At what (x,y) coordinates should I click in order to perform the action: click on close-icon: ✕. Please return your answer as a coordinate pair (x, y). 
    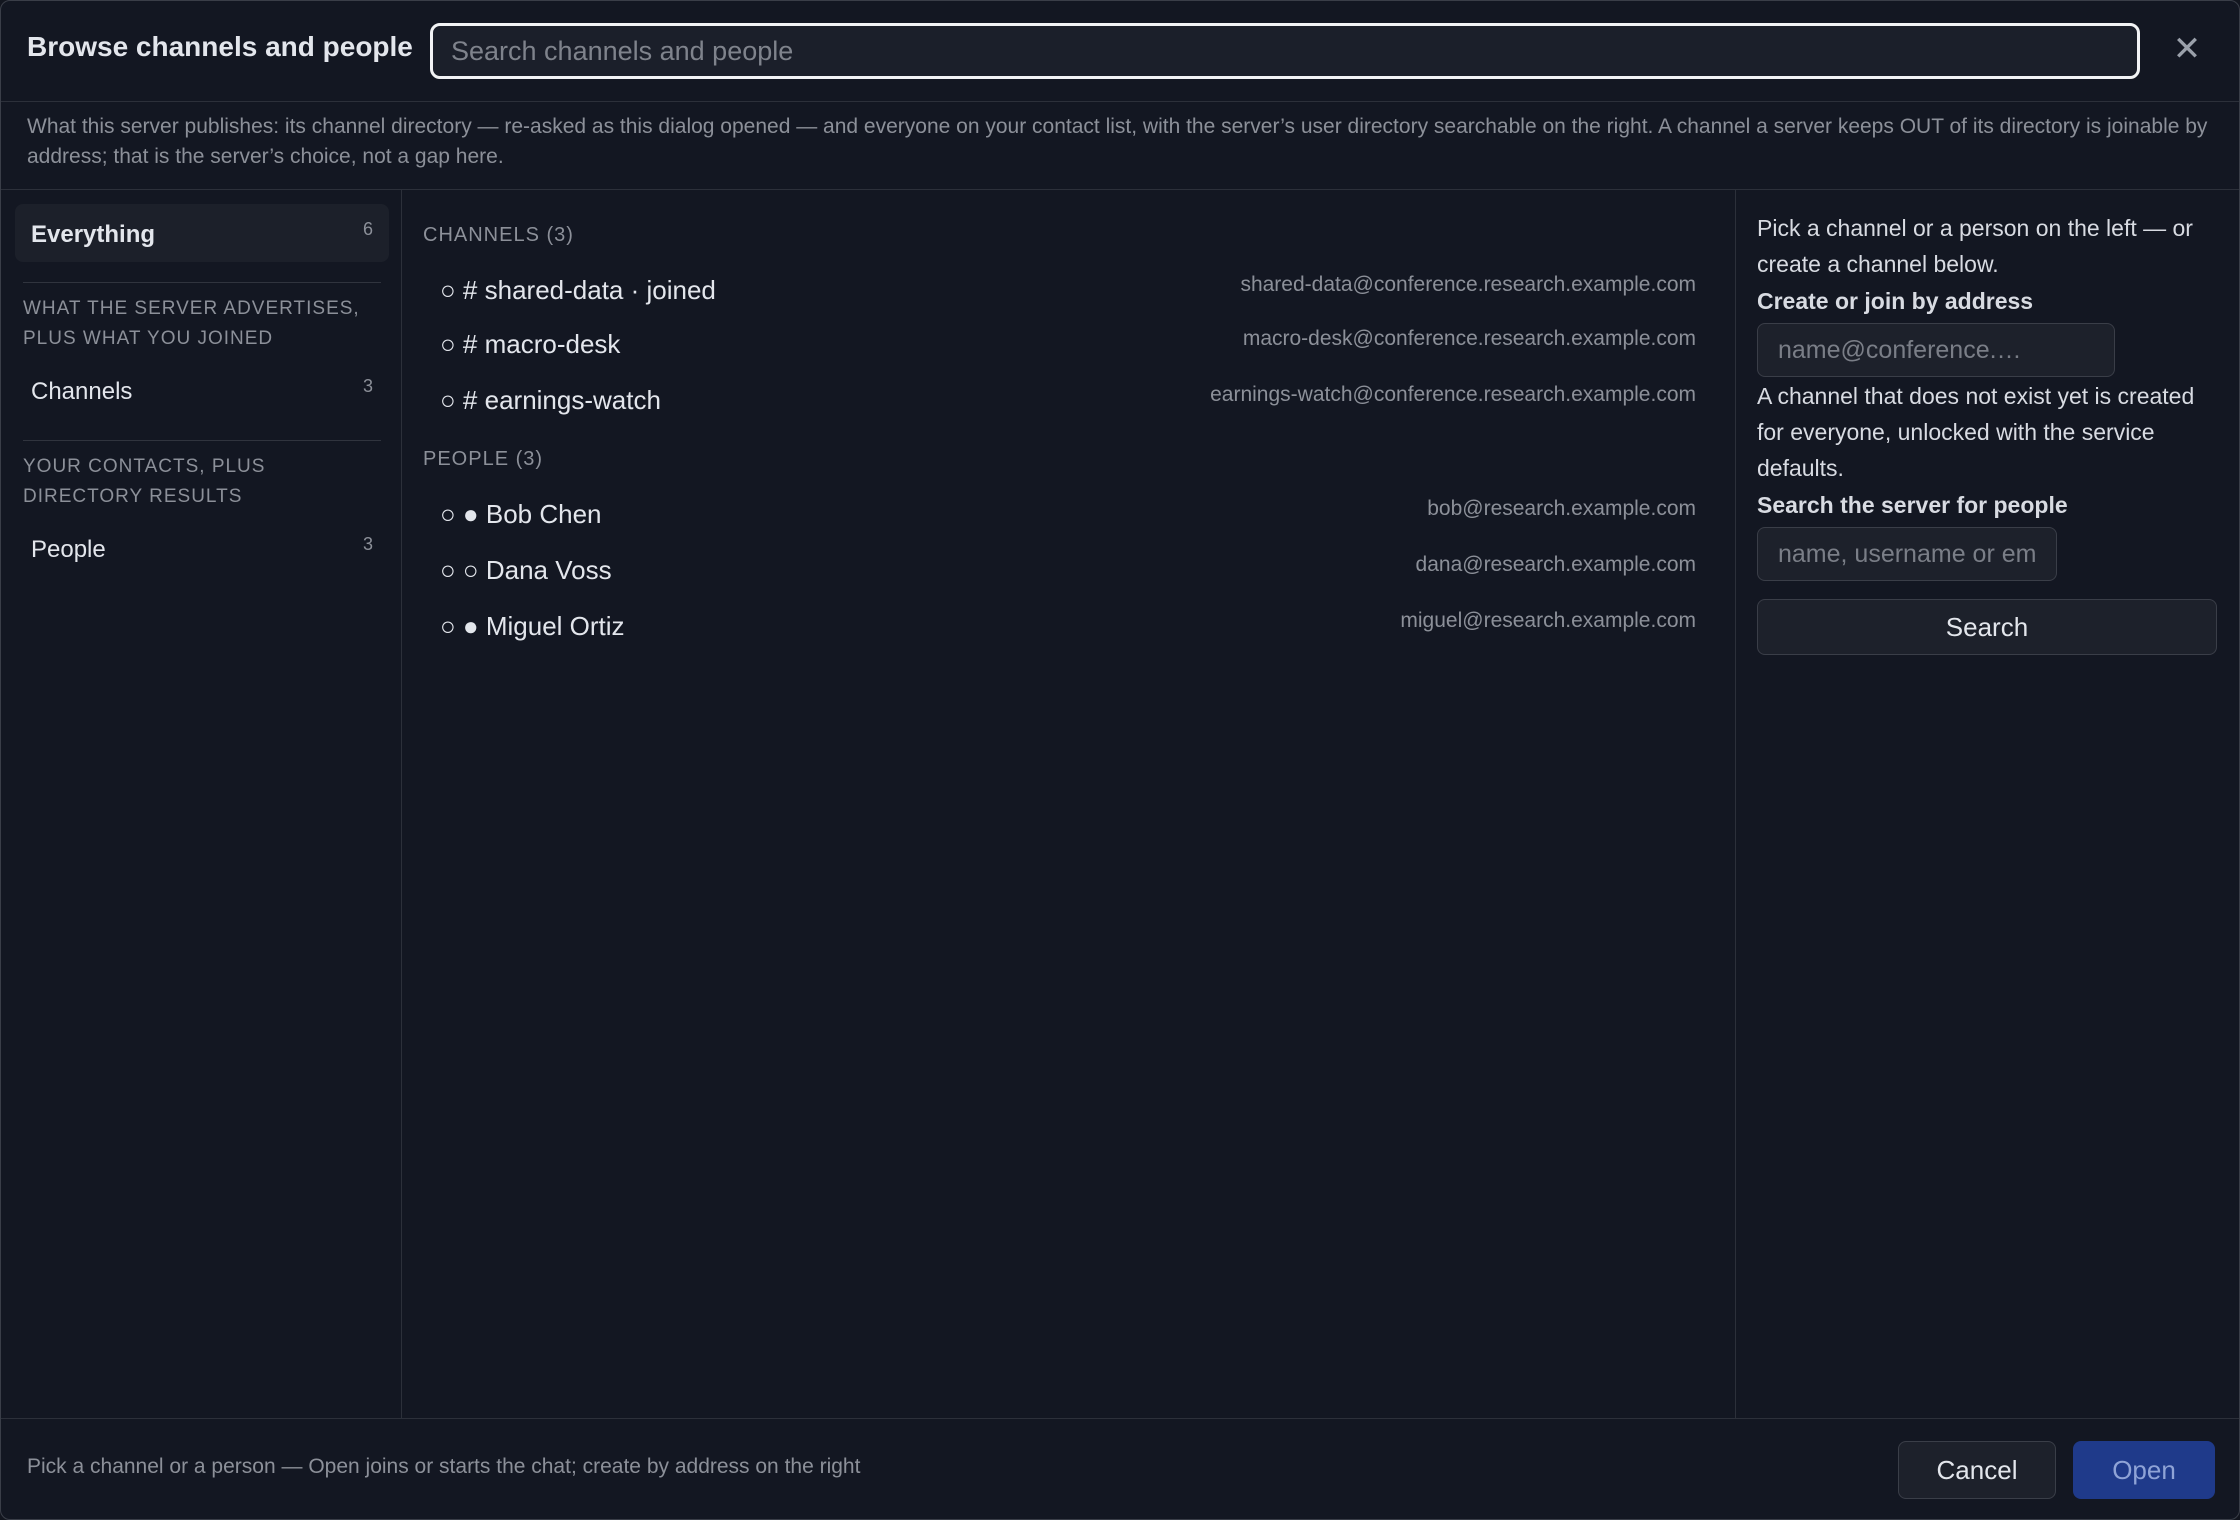
    Looking at the image, I should click on (2187, 49).